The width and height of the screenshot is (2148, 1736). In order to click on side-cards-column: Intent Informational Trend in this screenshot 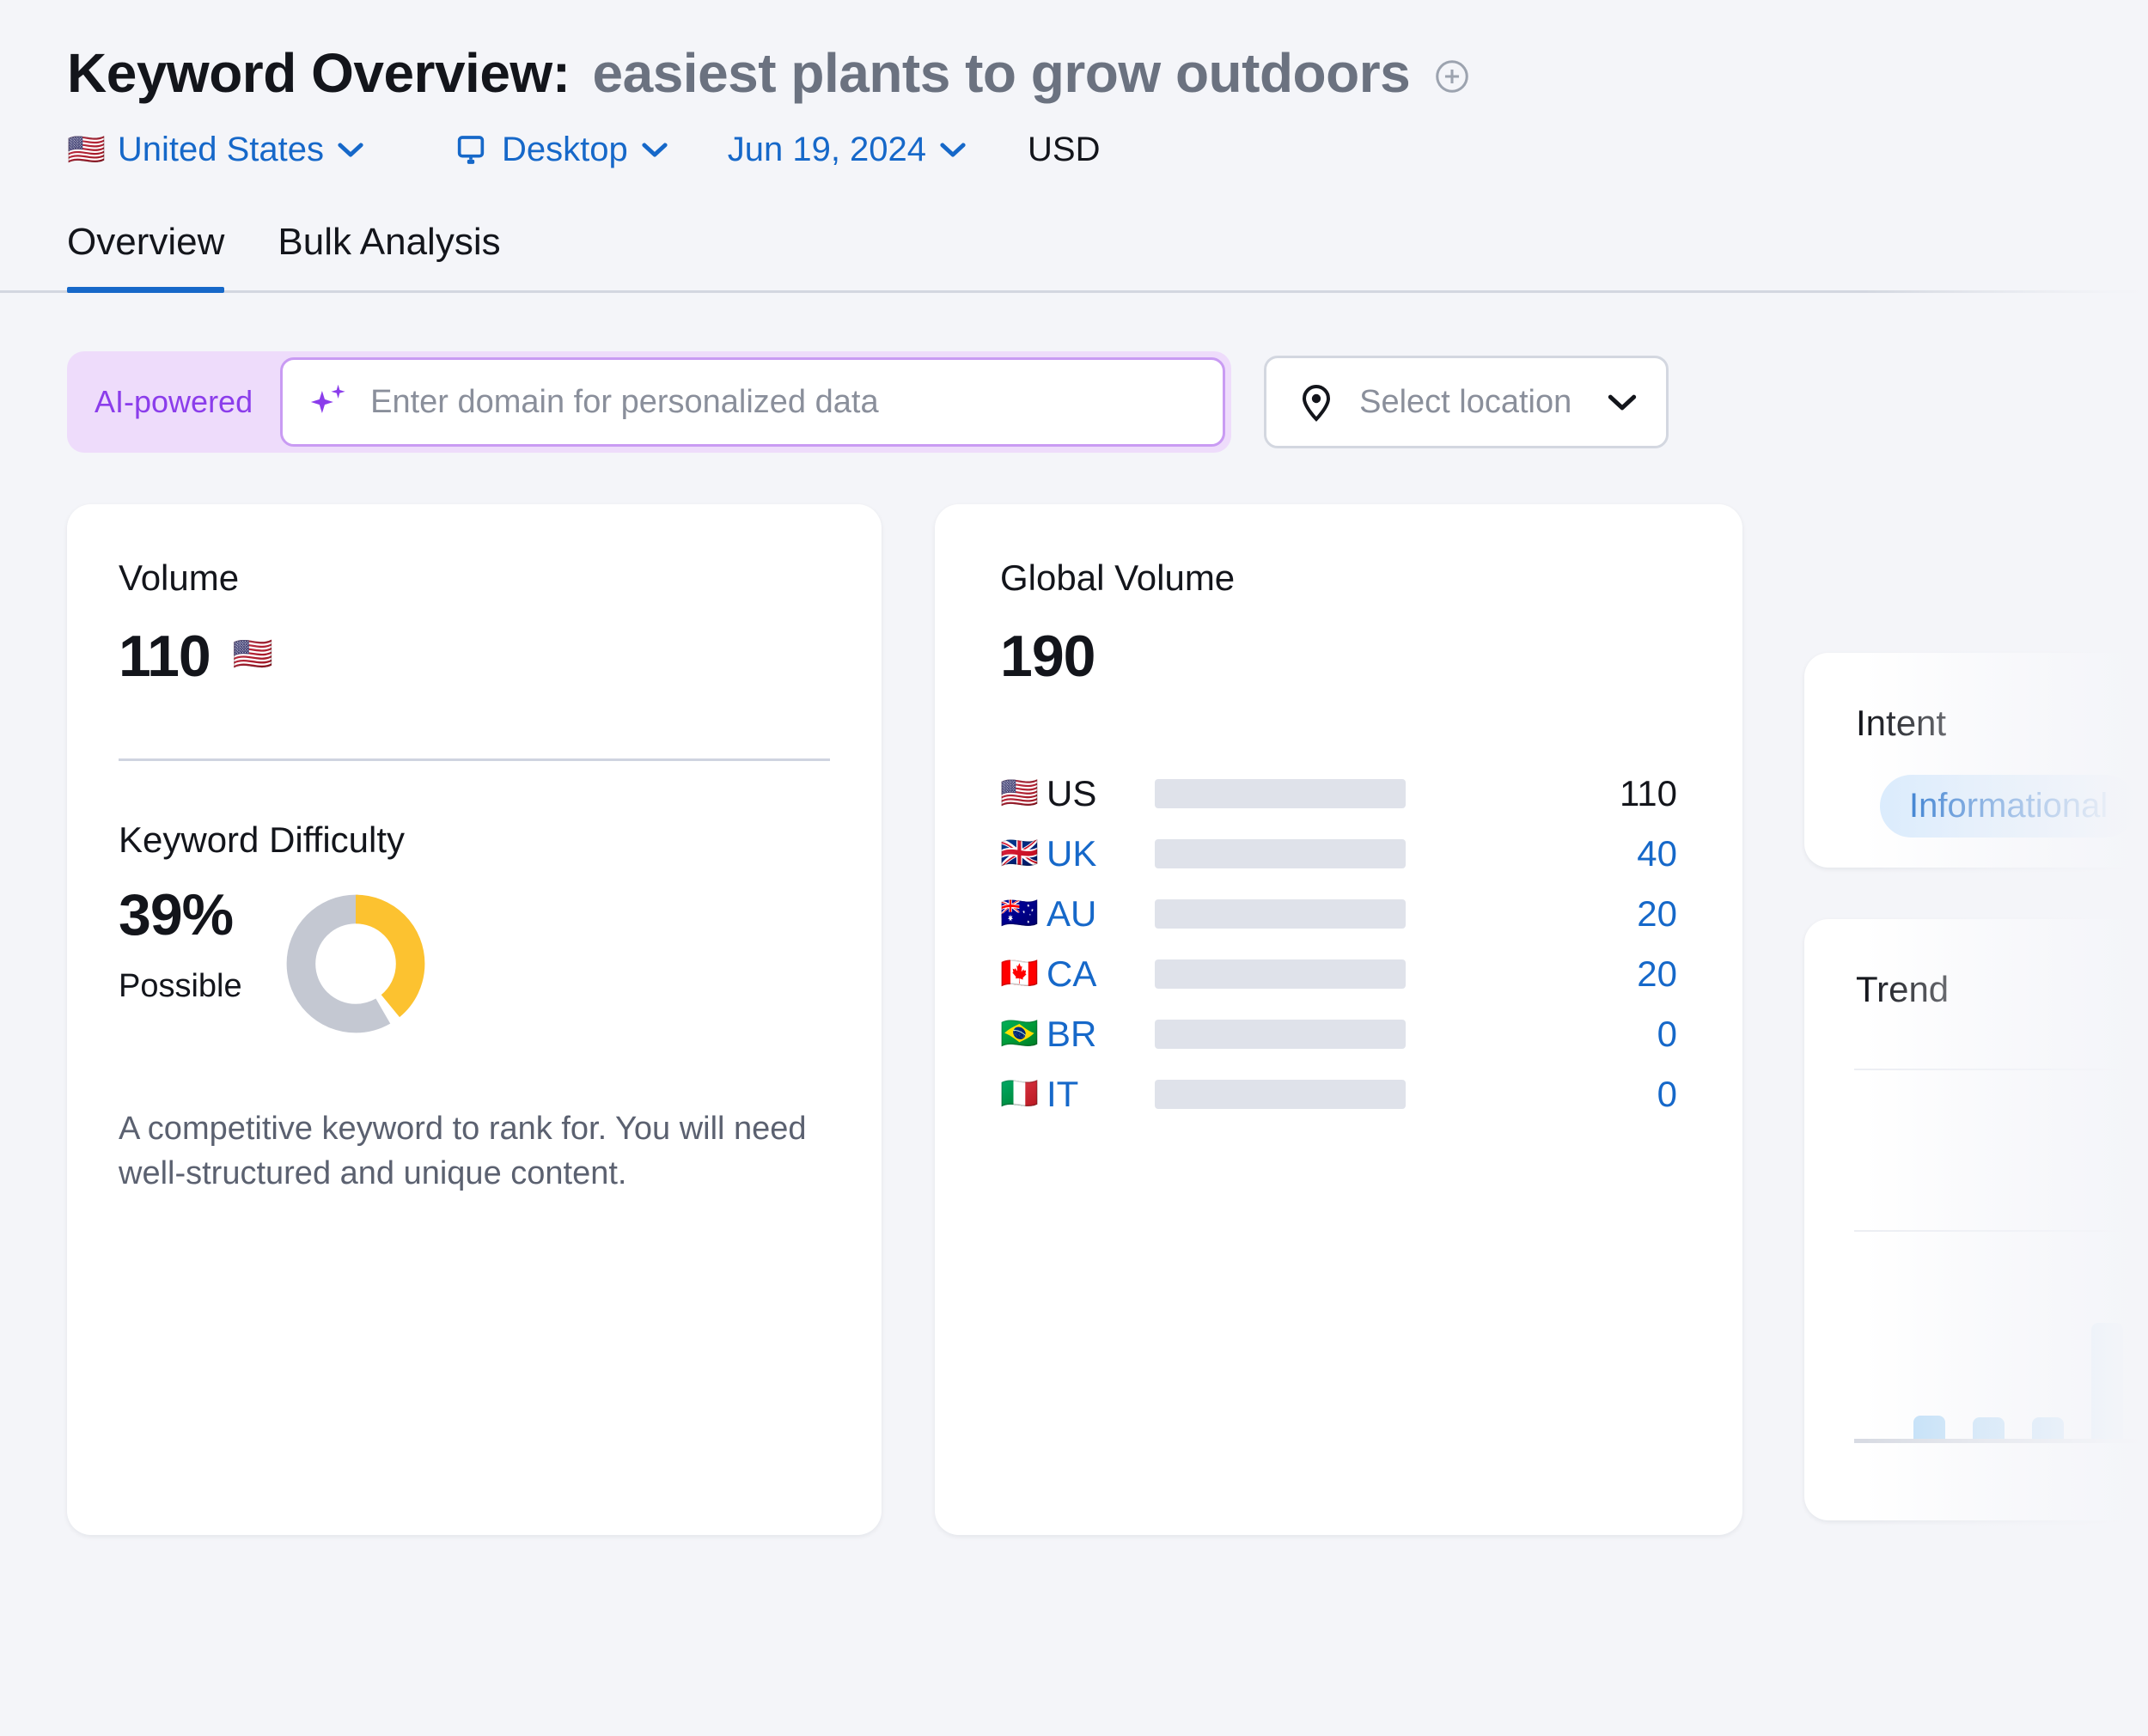, I will do `click(1976, 1087)`.